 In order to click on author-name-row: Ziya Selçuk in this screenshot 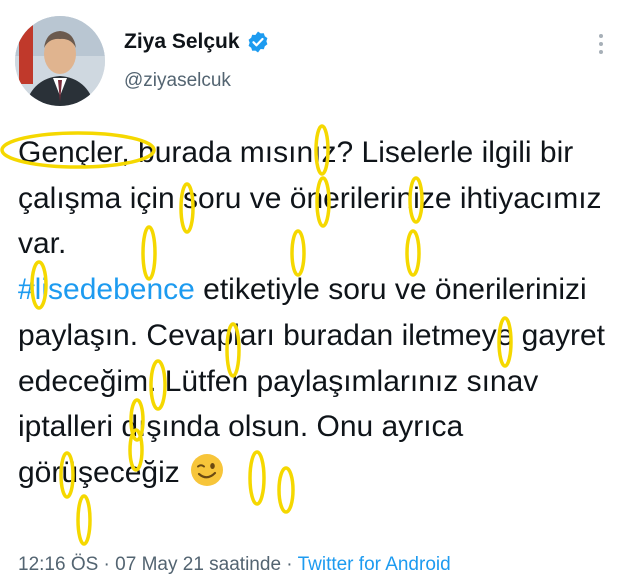, I will do `click(197, 42)`.